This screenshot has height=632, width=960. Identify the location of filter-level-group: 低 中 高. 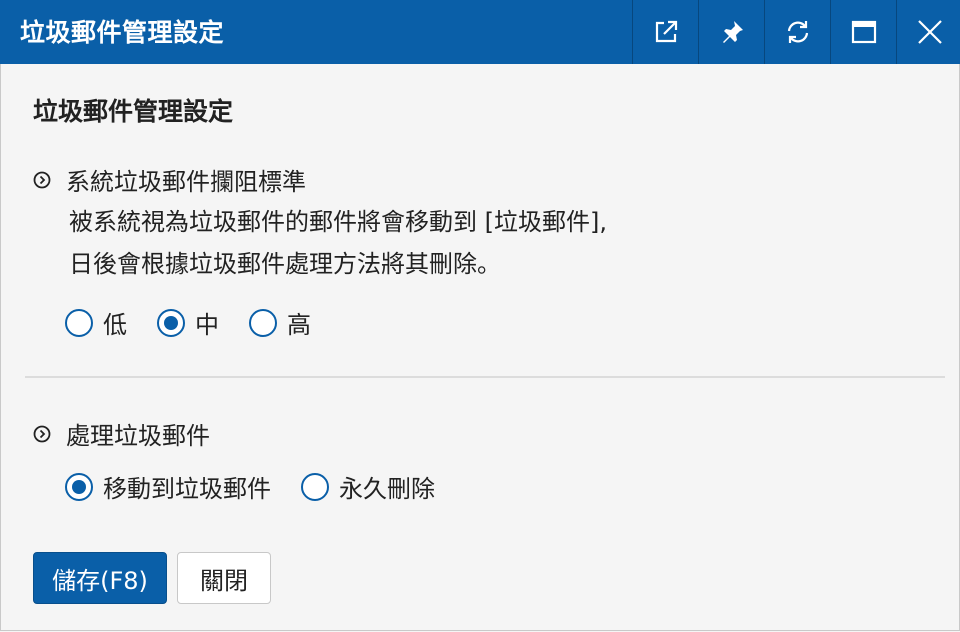
(188, 322).